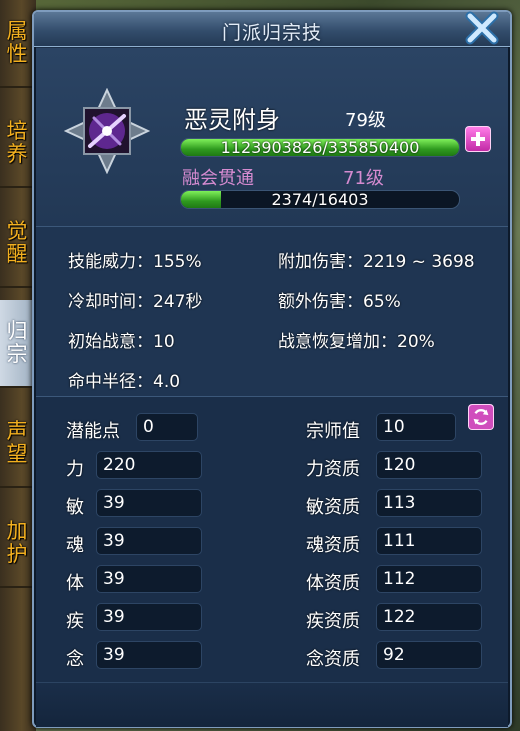 This screenshot has height=731, width=520. What do you see at coordinates (429, 579) in the screenshot?
I see `attr-aptitude-value: 112` at bounding box center [429, 579].